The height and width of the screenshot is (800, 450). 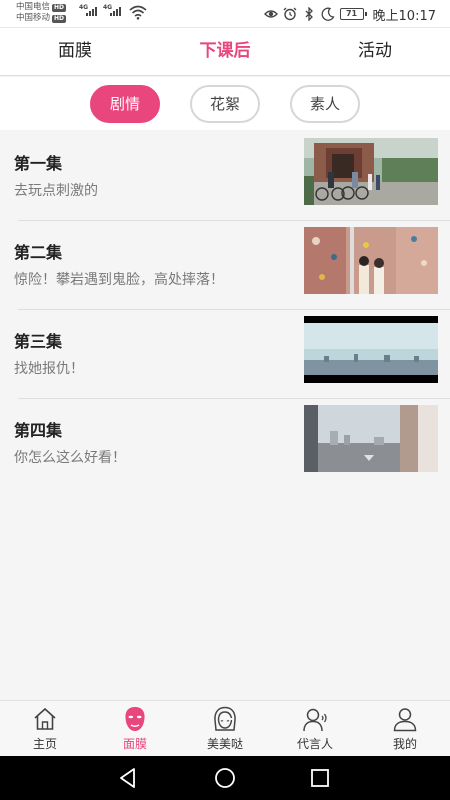 I want to click on back-icon, so click(x=128, y=778).